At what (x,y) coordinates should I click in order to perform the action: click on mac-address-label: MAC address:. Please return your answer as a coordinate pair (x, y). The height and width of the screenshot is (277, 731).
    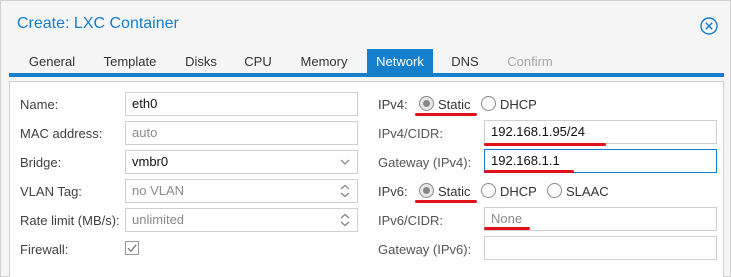
    Looking at the image, I should click on (61, 133).